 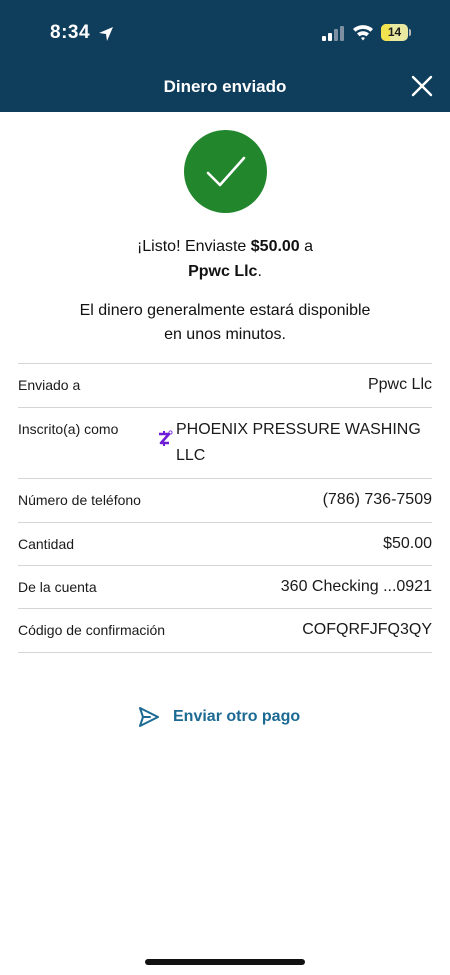 What do you see at coordinates (70, 32) in the screenshot?
I see `status-time: 8:34` at bounding box center [70, 32].